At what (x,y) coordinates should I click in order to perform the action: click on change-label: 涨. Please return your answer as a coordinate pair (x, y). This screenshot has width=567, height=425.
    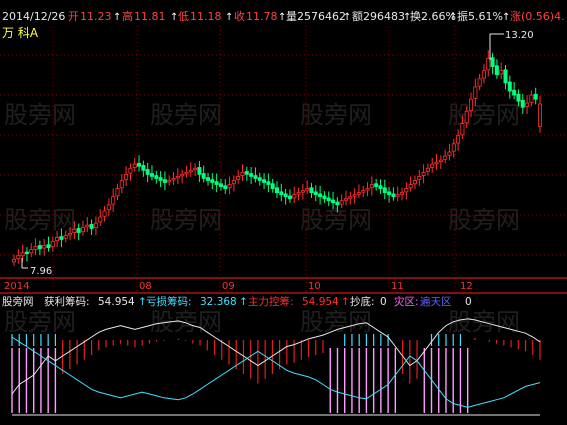
    Looking at the image, I should click on (515, 16).